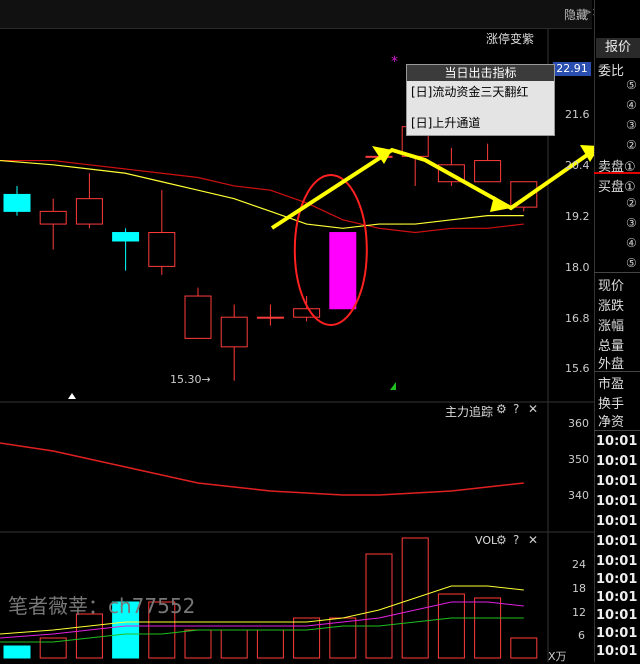 The height and width of the screenshot is (664, 640). Describe the element at coordinates (631, 243) in the screenshot. I see `bid-level: ④` at that location.